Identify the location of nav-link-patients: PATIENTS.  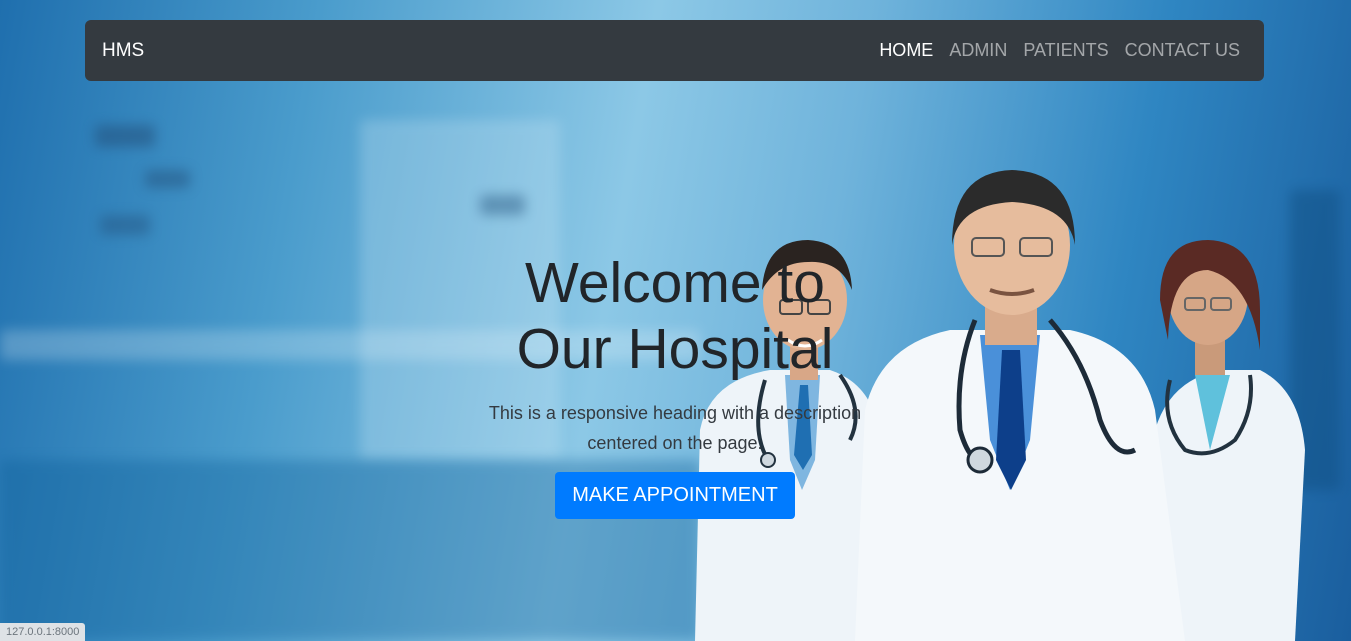
(1065, 50).